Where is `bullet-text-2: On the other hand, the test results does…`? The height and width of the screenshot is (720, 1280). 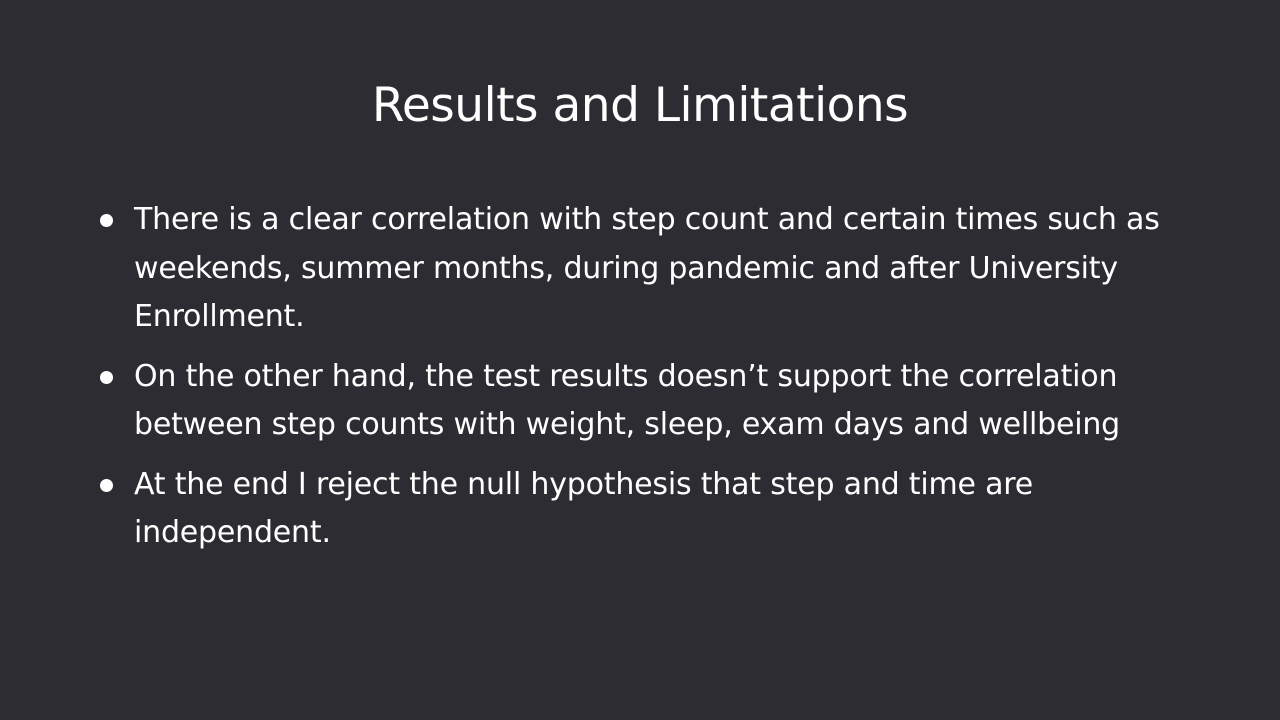
bullet-text-2: On the other hand, the test results does… is located at coordinates (627, 400).